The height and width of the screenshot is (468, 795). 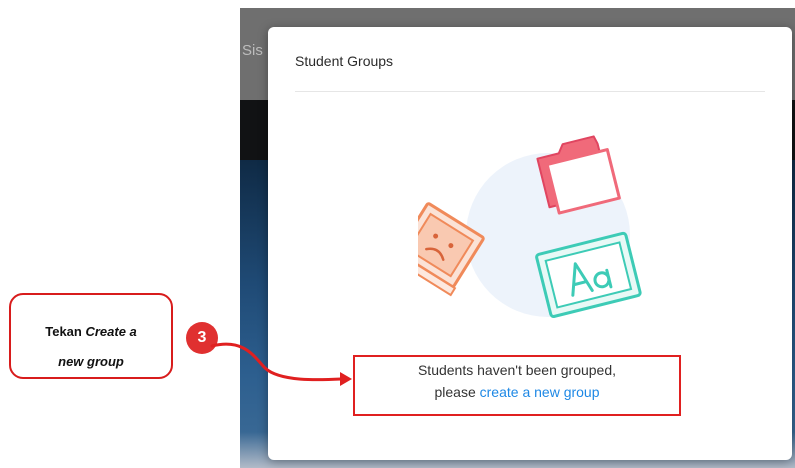 I want to click on callout-emphasis-2: new group, so click(x=91, y=361).